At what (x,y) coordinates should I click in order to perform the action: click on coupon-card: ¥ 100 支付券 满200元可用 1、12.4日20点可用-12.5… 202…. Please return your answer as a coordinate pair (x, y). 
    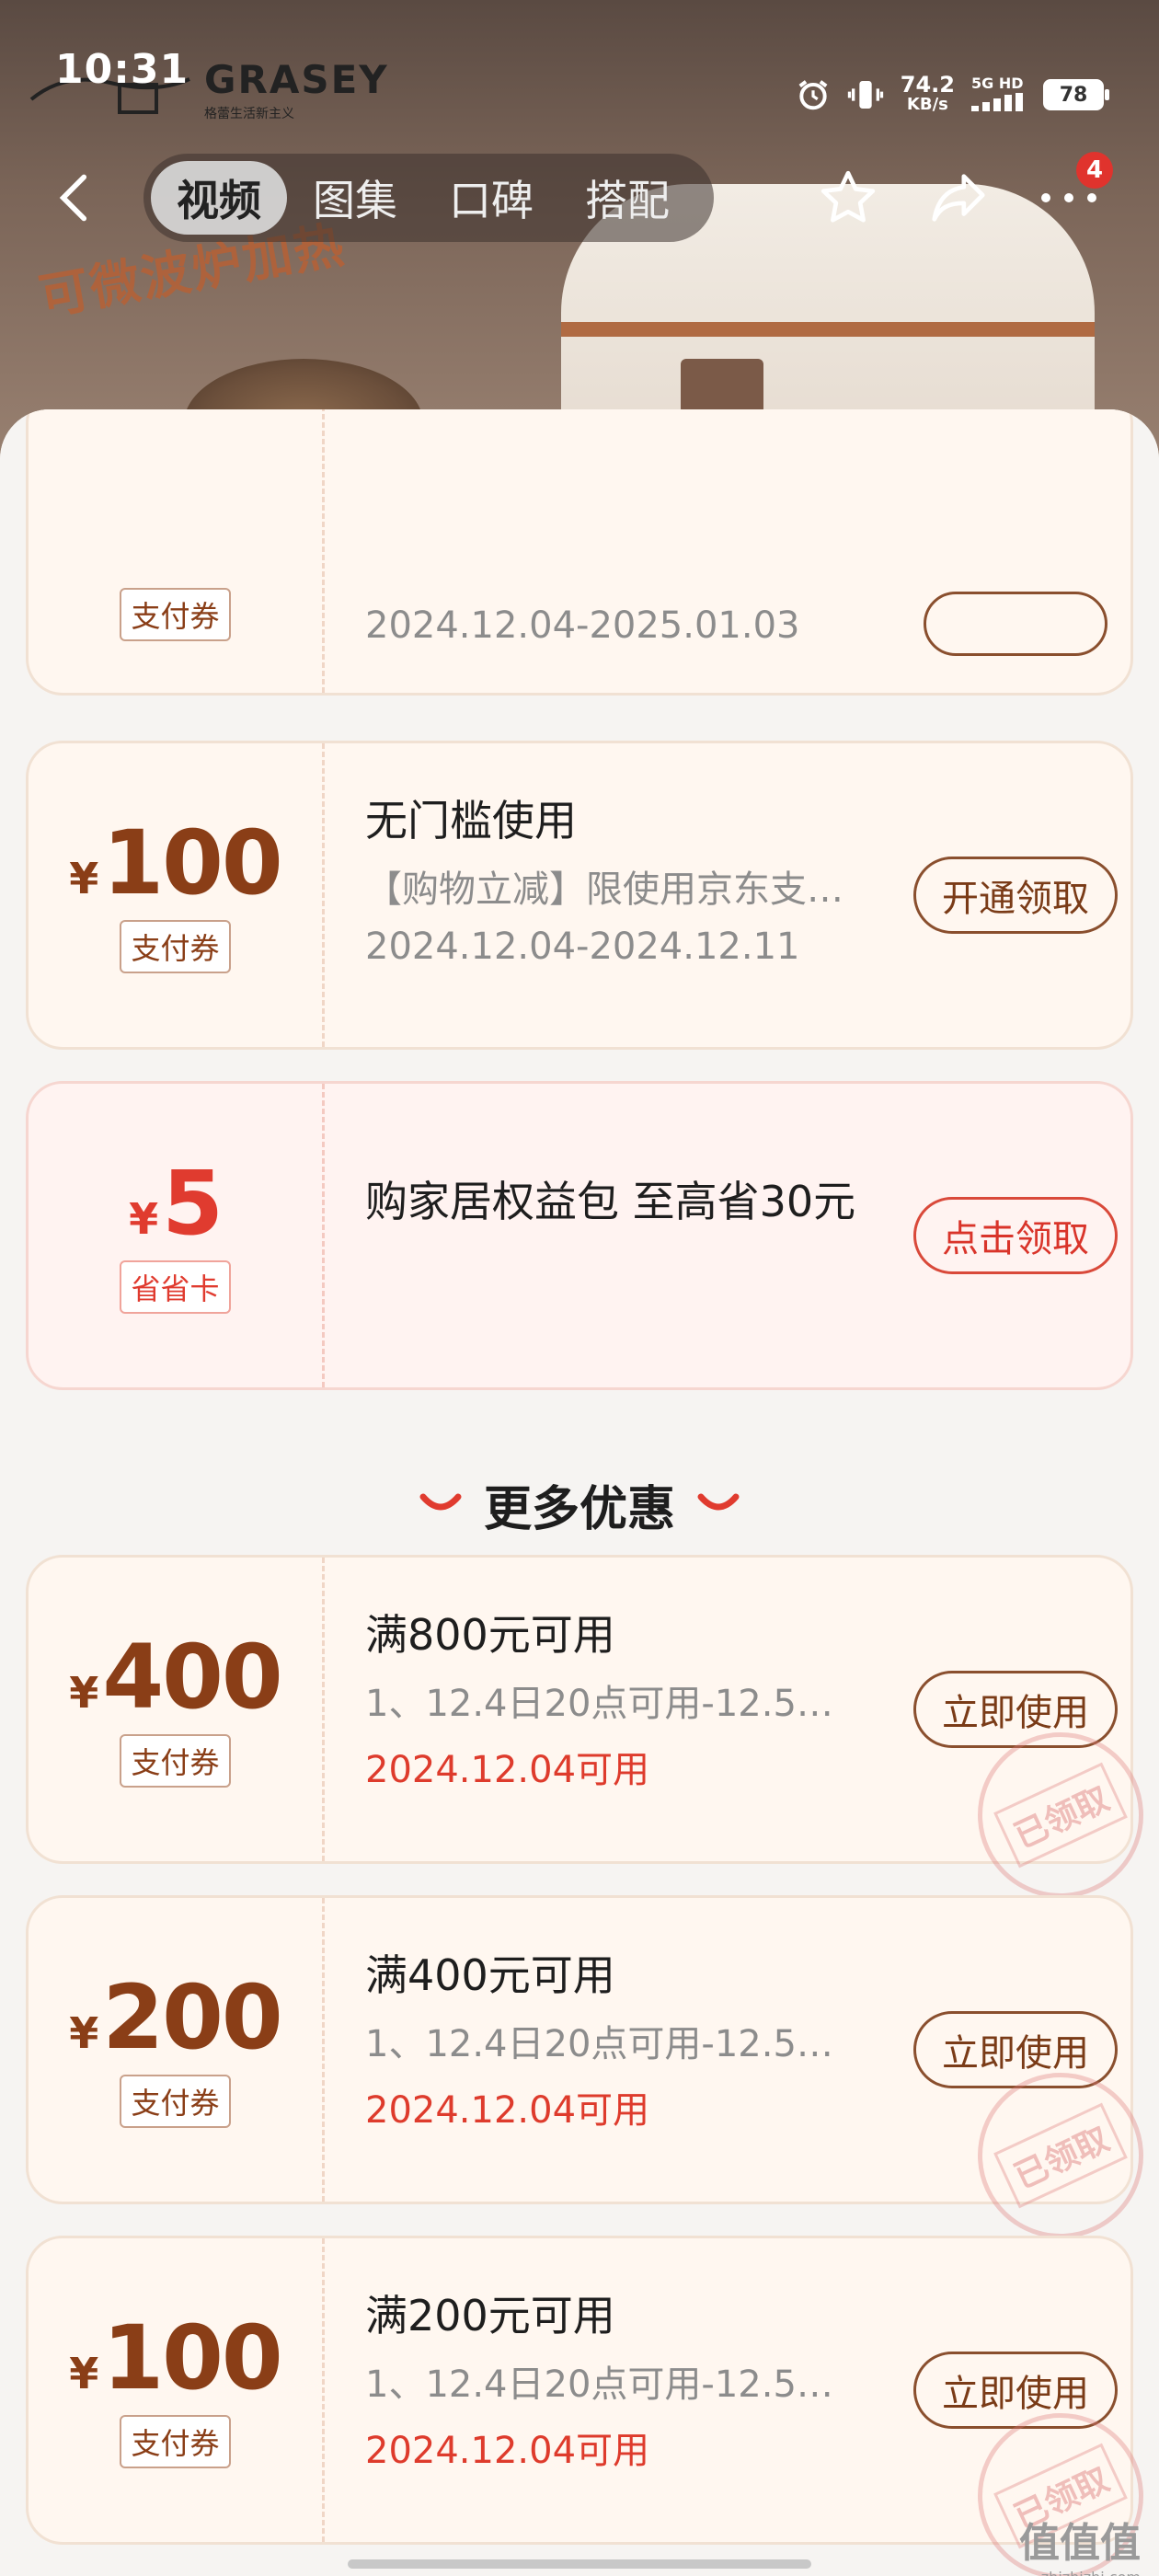
    Looking at the image, I should click on (592, 2406).